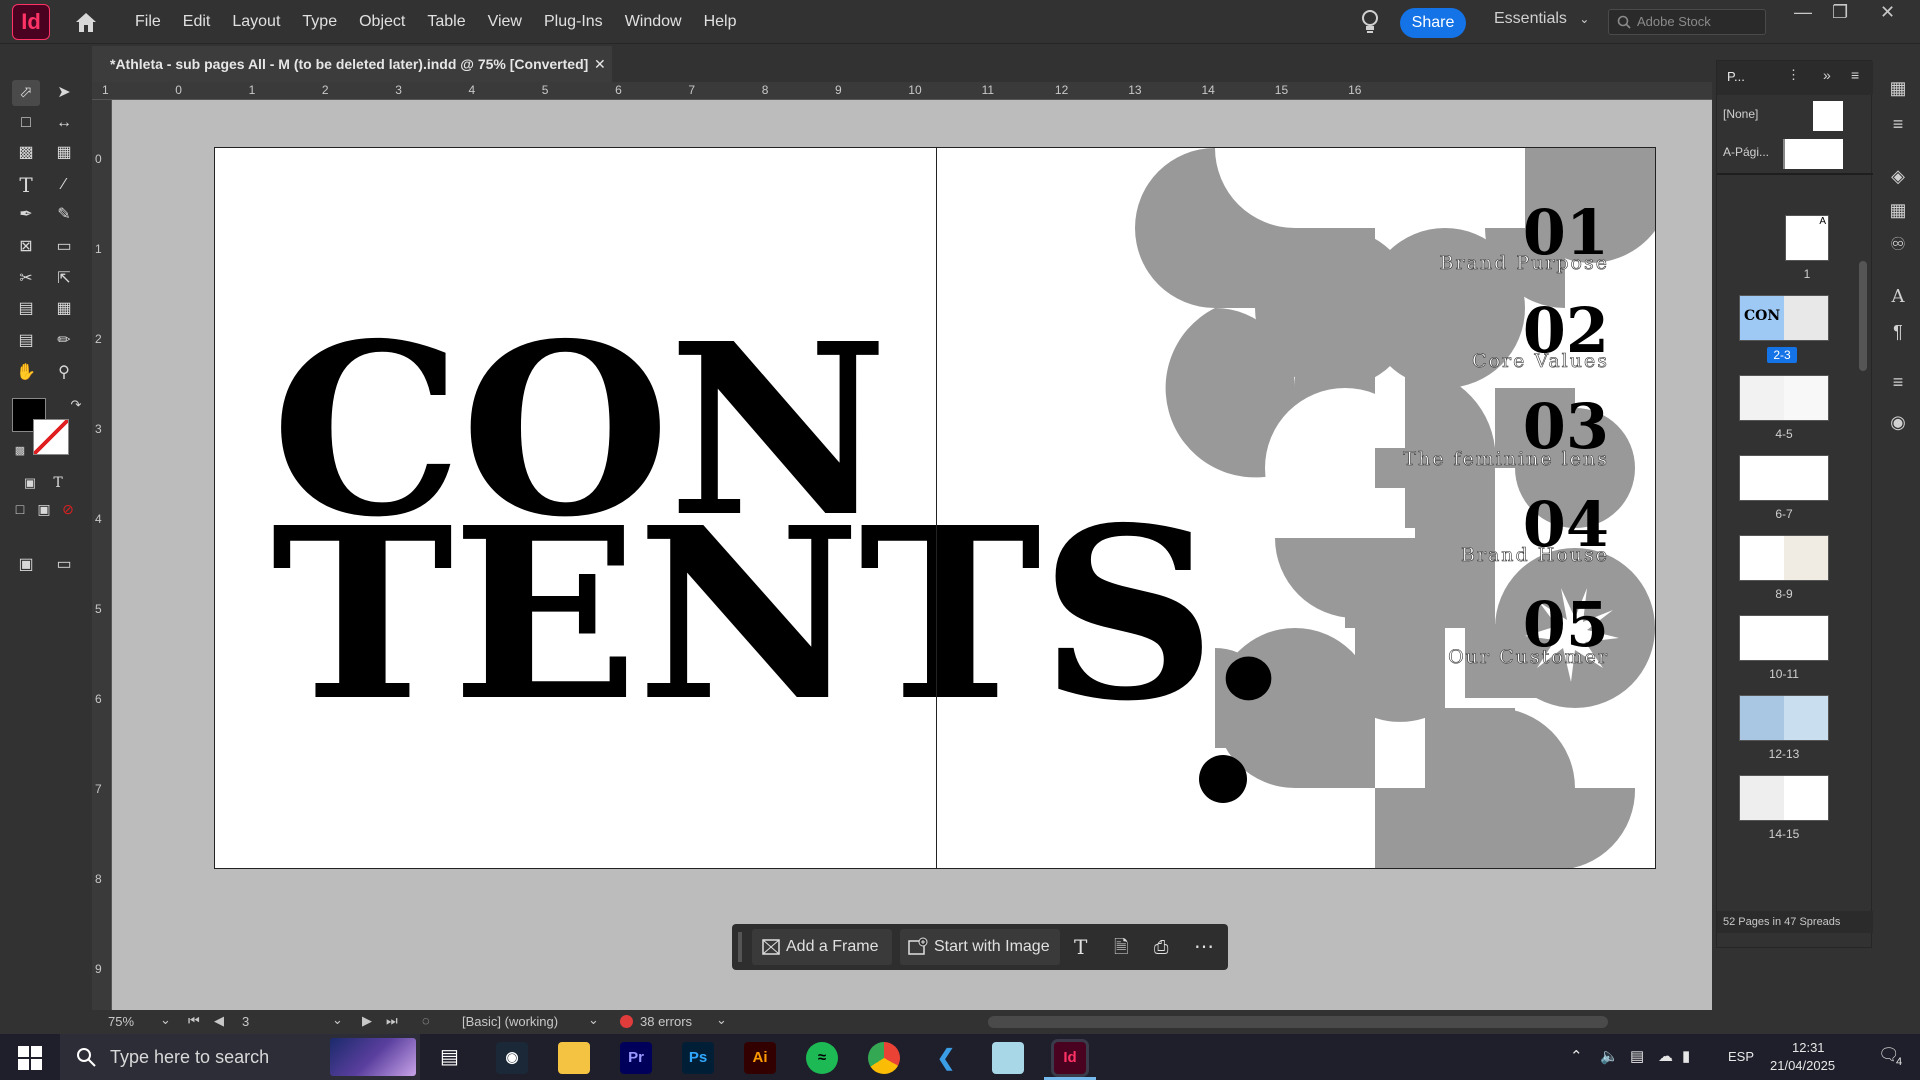  What do you see at coordinates (1609, 1056) in the screenshot?
I see `speaker-icon: 🔈` at bounding box center [1609, 1056].